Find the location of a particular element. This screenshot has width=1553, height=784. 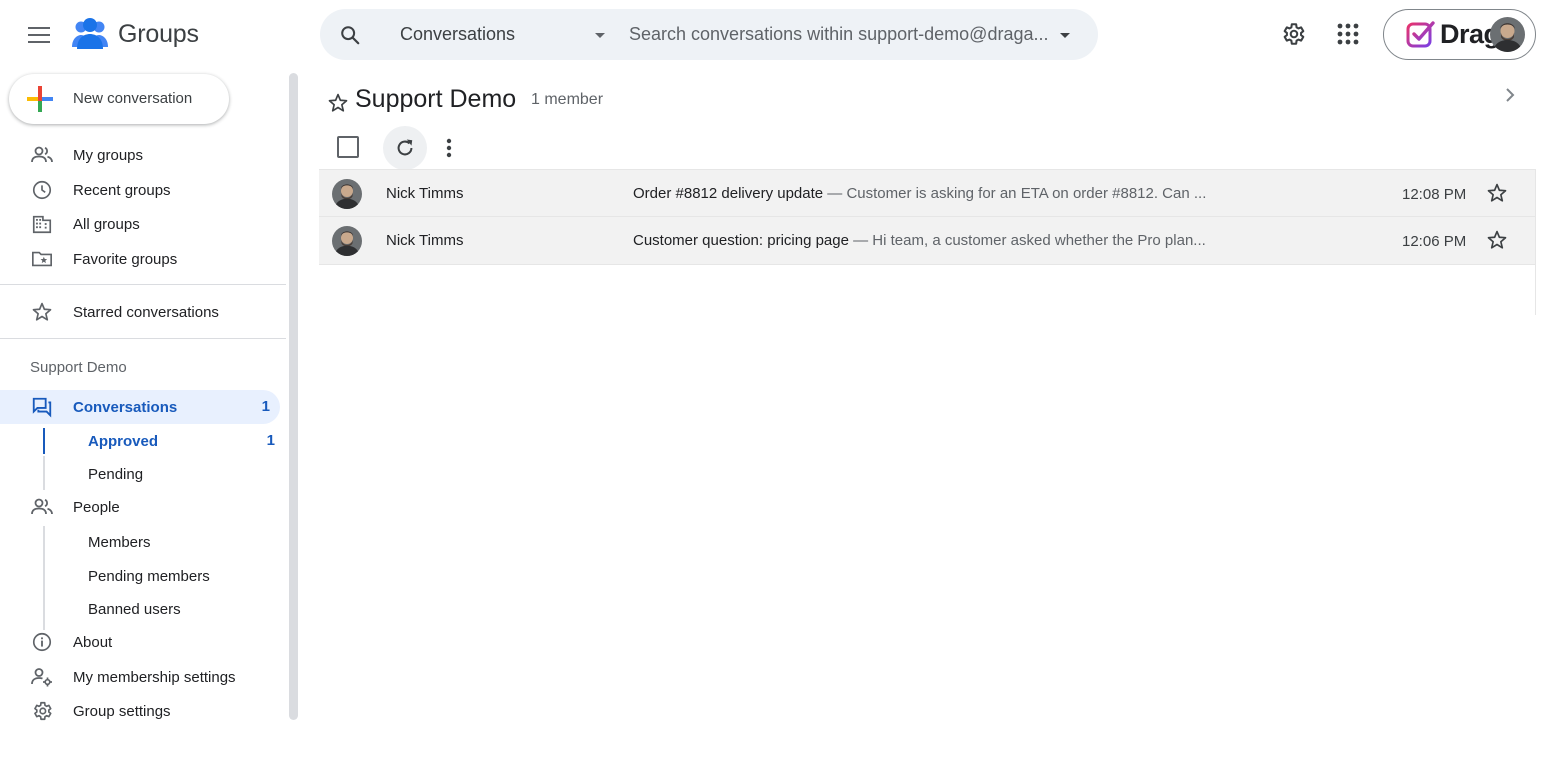

sidebar-item-favorite-groups: Favorite groups is located at coordinates (142, 259).